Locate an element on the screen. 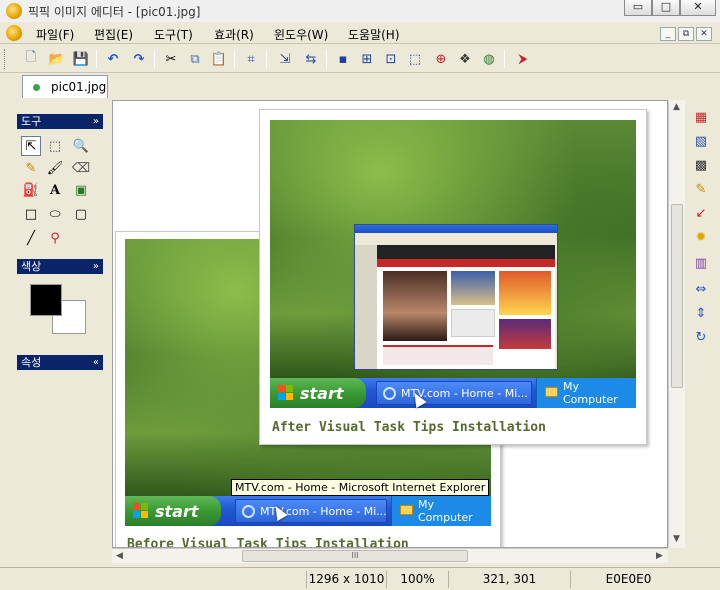  document-tab-bar: pic01.jpg is located at coordinates (360, 85).